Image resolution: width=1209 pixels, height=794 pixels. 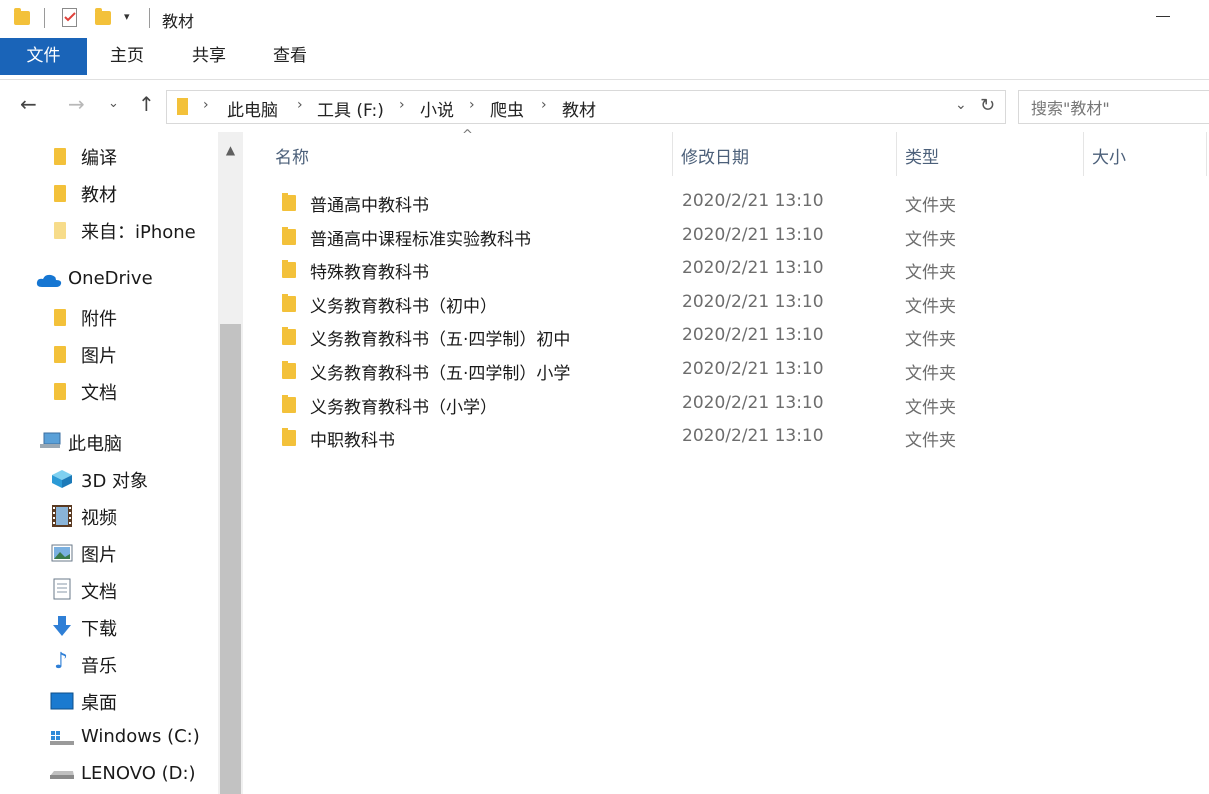 I want to click on sidebar-item-desktop: 桌面, so click(x=108, y=700).